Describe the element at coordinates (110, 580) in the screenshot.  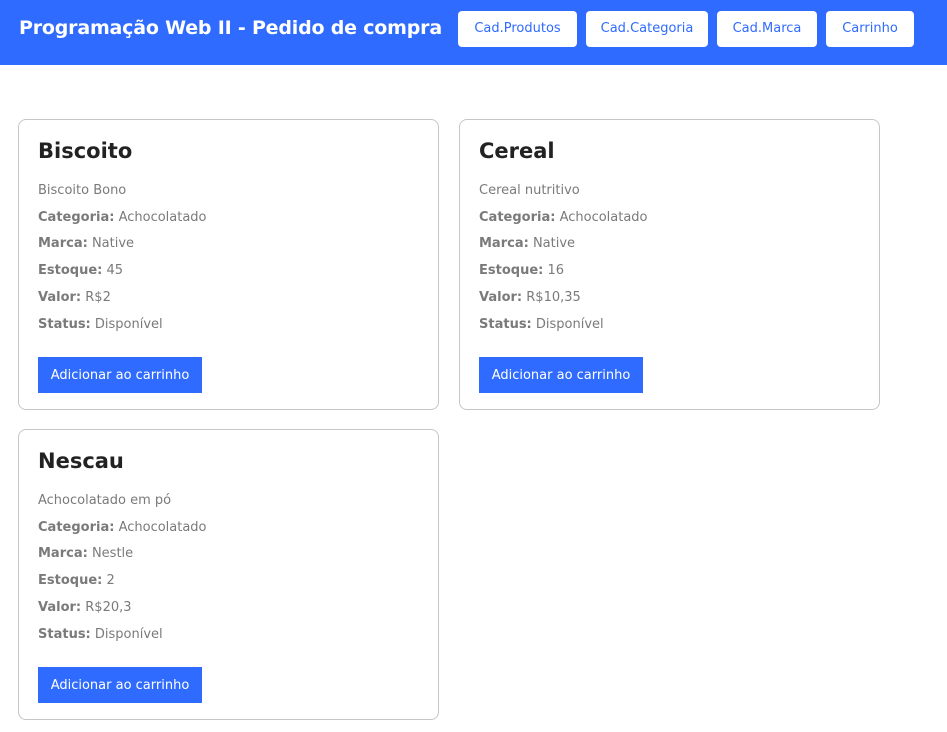
I see `stock-value: 2` at that location.